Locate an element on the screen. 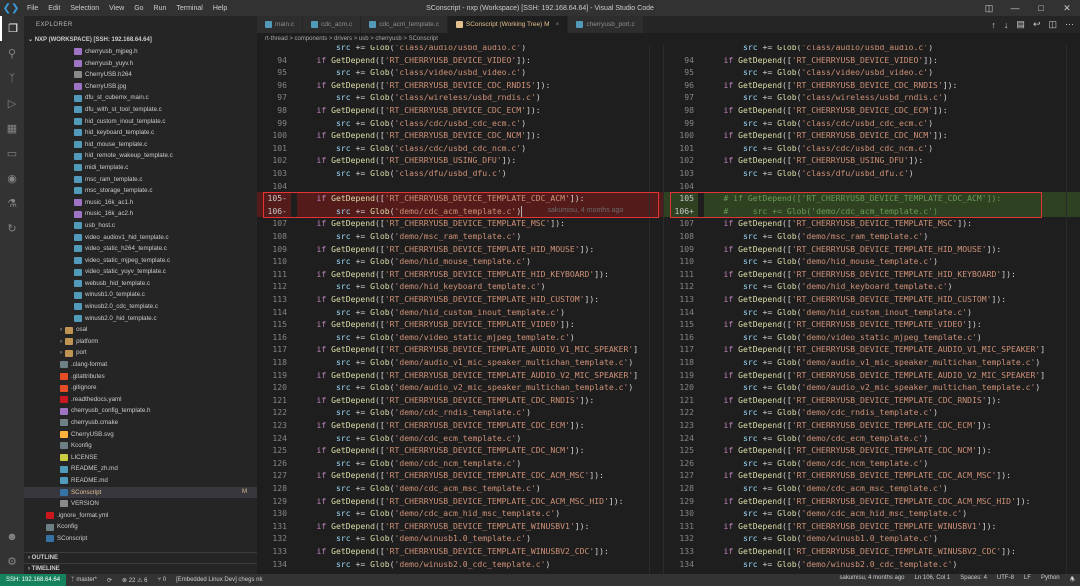 This screenshot has width=1080, height=586. notifications-icon: 🕭 is located at coordinates (1072, 580).